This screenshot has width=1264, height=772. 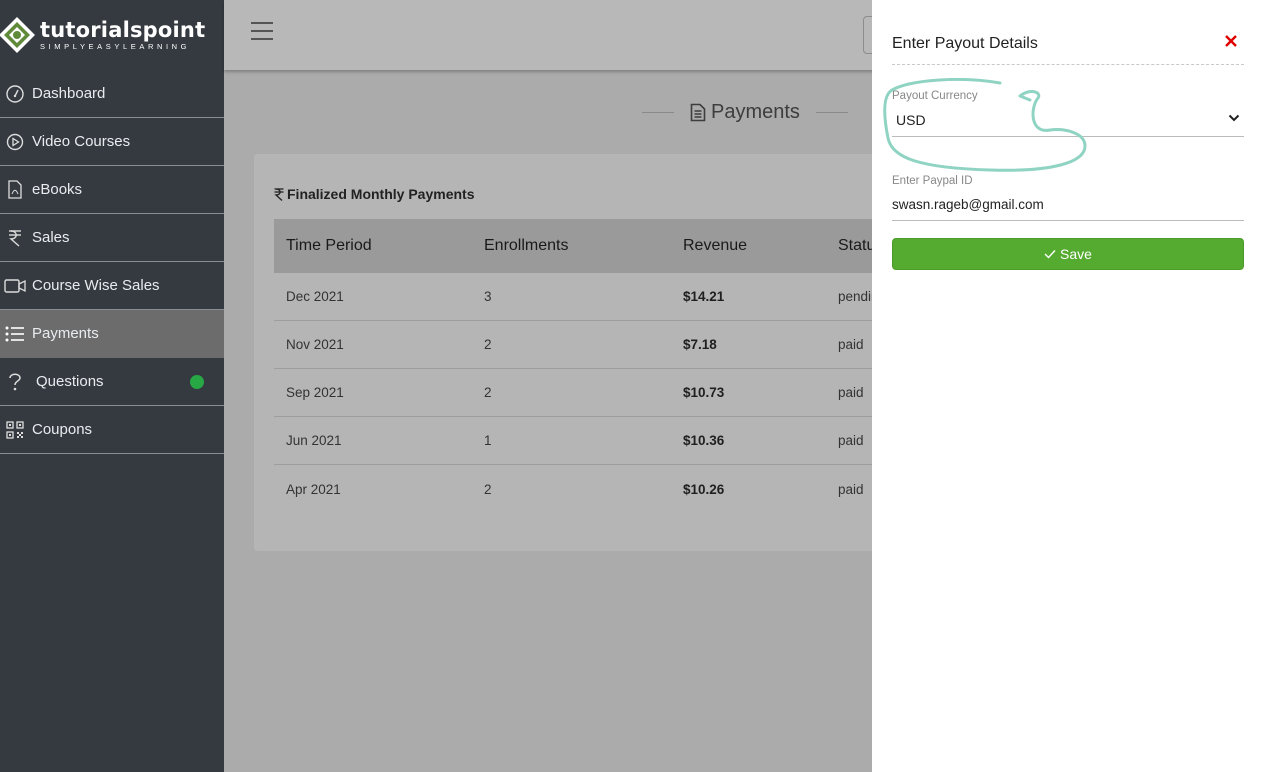 I want to click on hamburger-menu-icon, so click(x=262, y=32).